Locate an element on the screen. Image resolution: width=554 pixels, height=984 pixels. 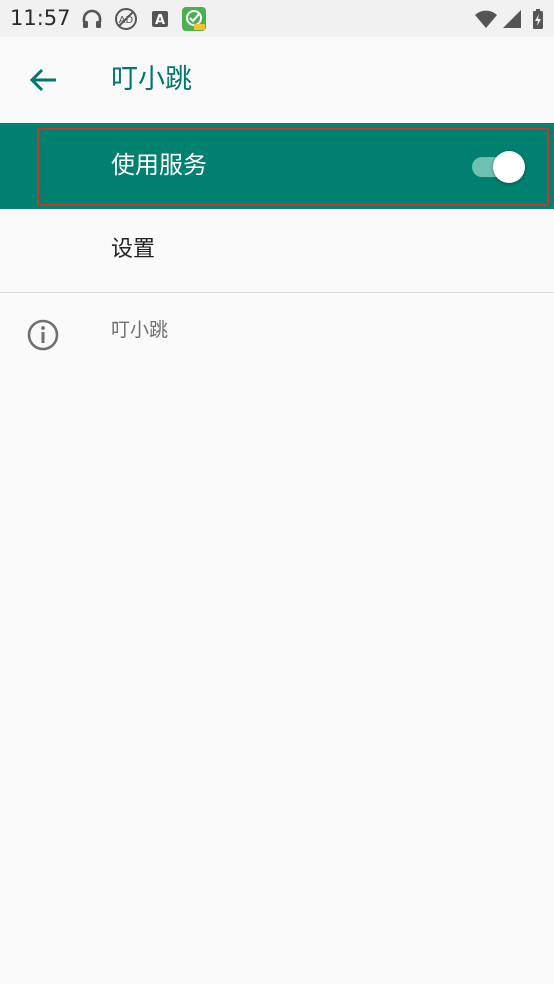
settings-label: 设置 is located at coordinates (133, 249).